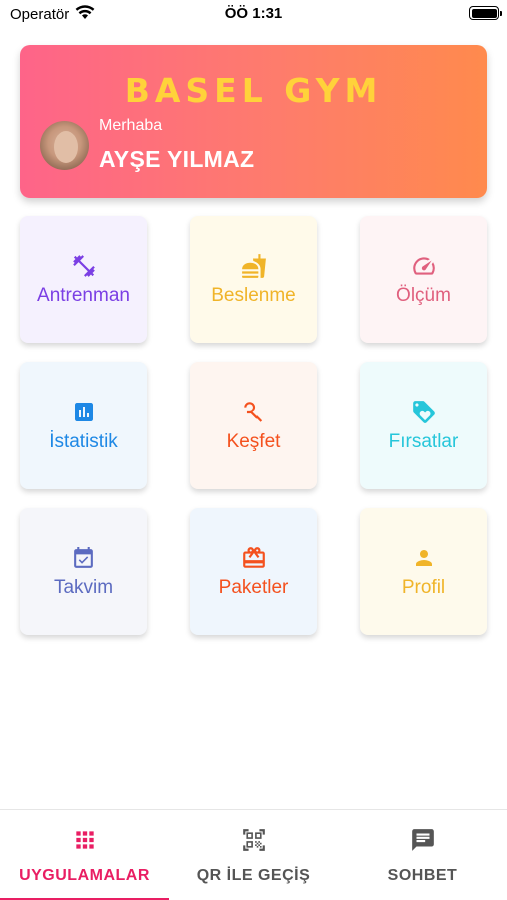  I want to click on status-bar: Operatör ÖÖ 1:31, so click(253, 14).